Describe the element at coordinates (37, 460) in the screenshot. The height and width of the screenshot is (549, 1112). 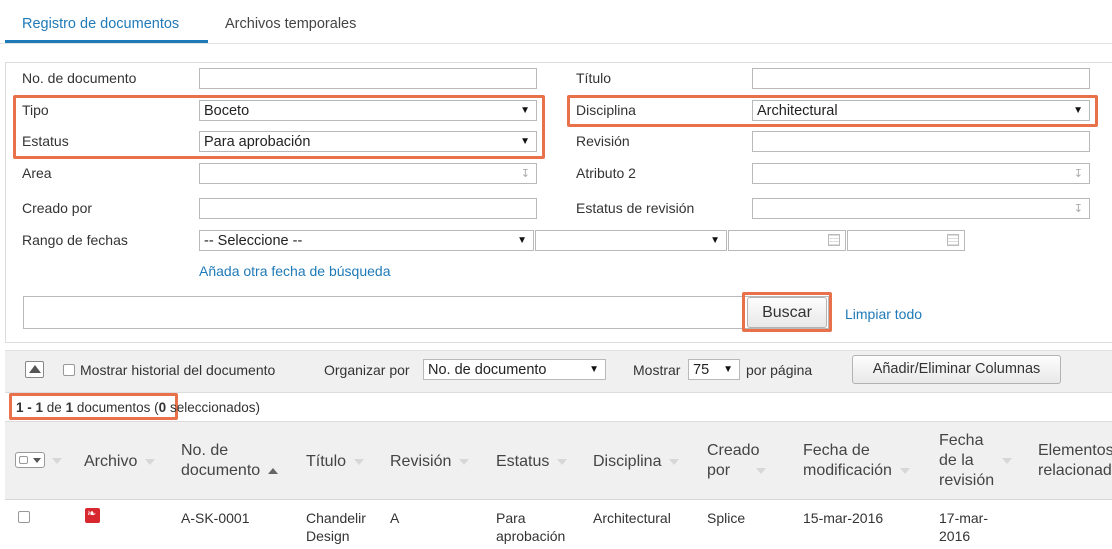
I see `chevron-down-icon` at that location.